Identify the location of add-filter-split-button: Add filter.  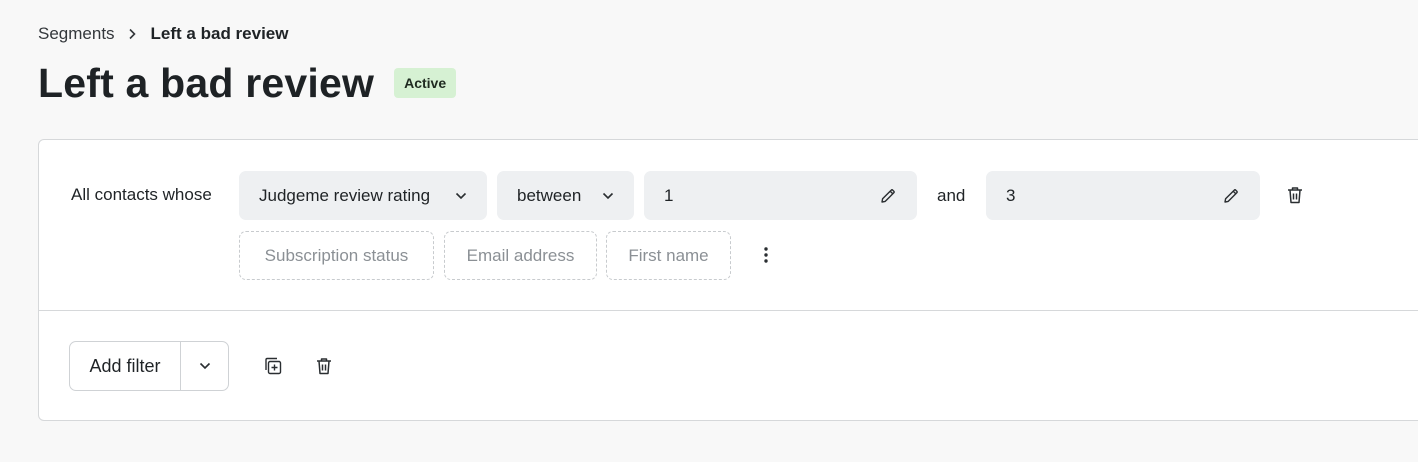
(149, 366).